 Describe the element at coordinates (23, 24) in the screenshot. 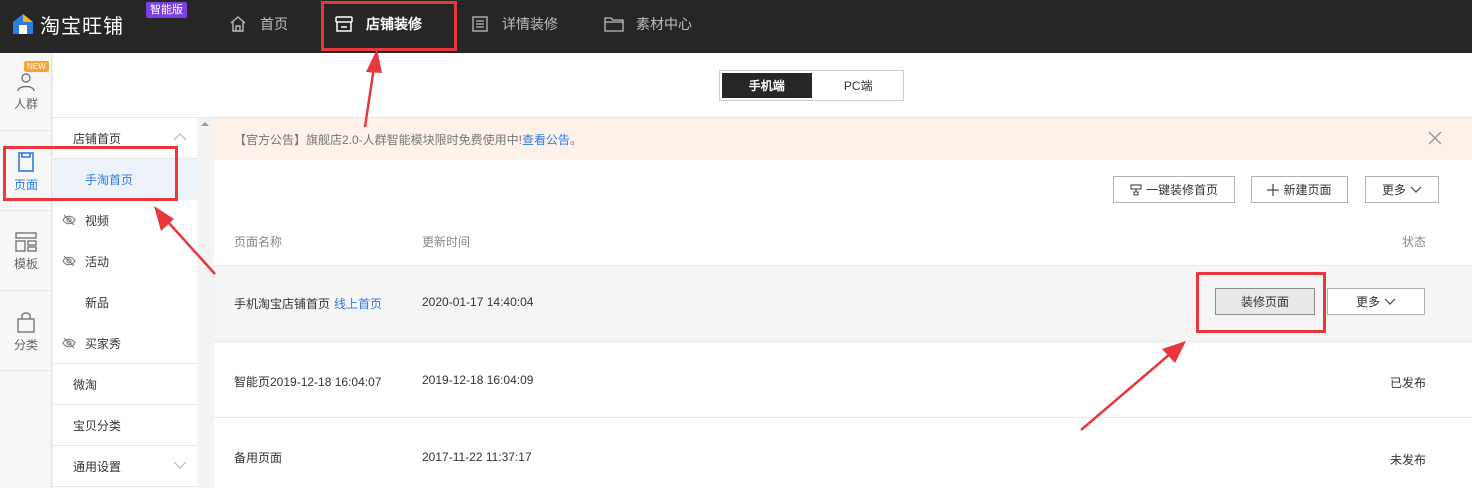

I see `logo-icon` at that location.